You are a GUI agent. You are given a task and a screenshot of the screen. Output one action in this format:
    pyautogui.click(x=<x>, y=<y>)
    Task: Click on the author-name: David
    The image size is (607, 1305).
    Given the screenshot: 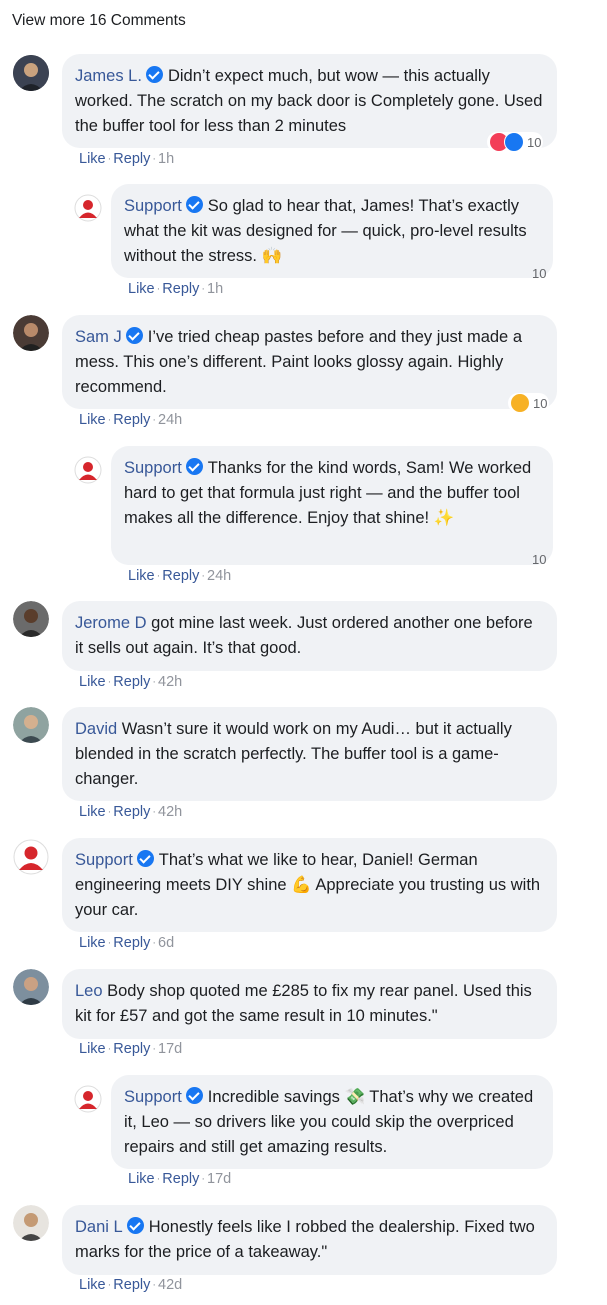 What is the action you would take?
    pyautogui.click(x=96, y=729)
    